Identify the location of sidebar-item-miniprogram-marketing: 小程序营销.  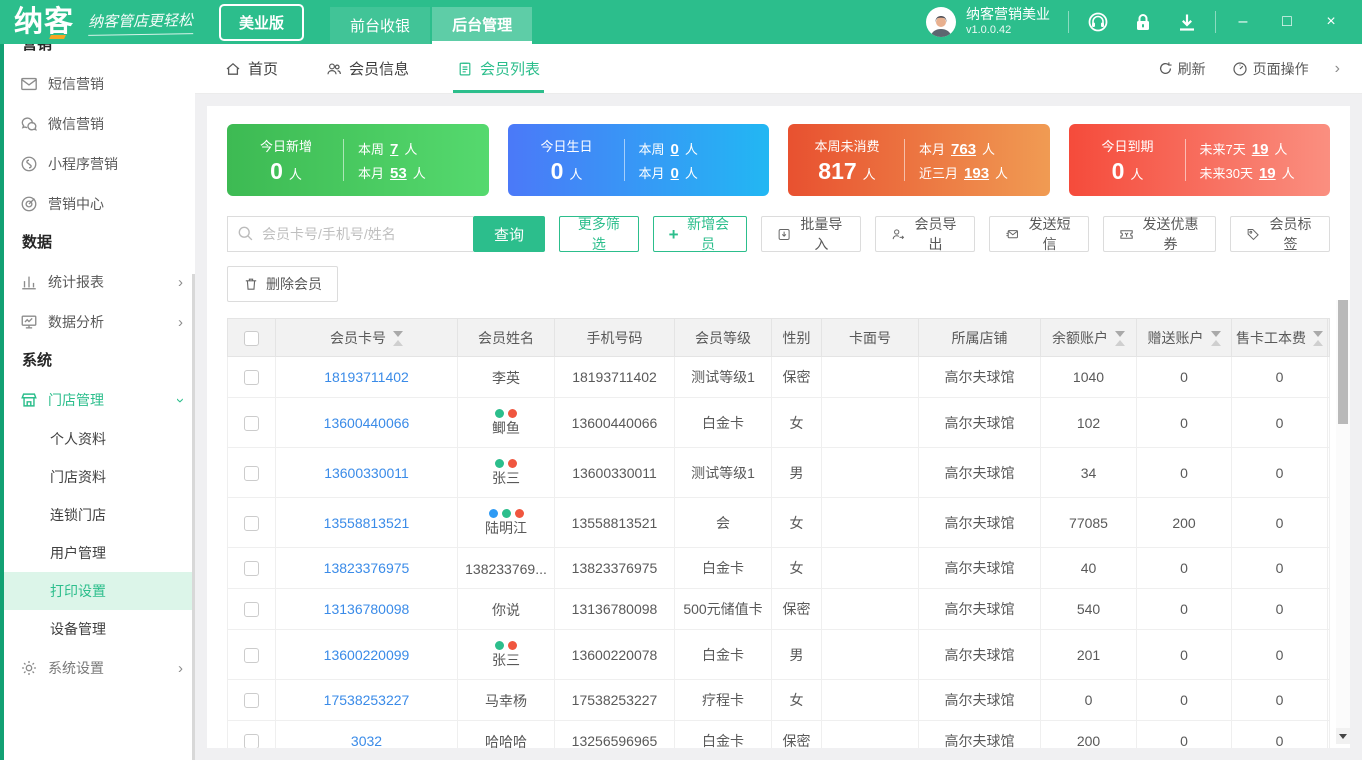
(97, 164).